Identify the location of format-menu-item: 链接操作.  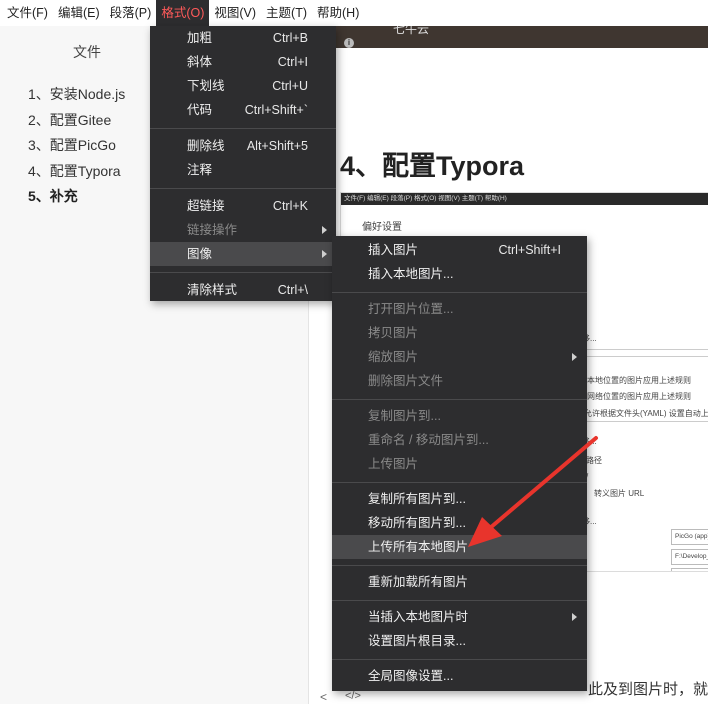
(243, 230).